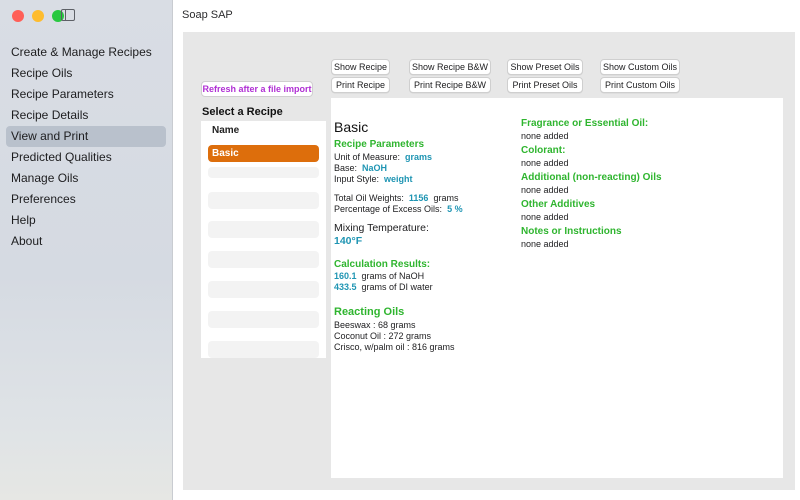 The image size is (800, 500). I want to click on other-additives-heading: Other Additives, so click(558, 204).